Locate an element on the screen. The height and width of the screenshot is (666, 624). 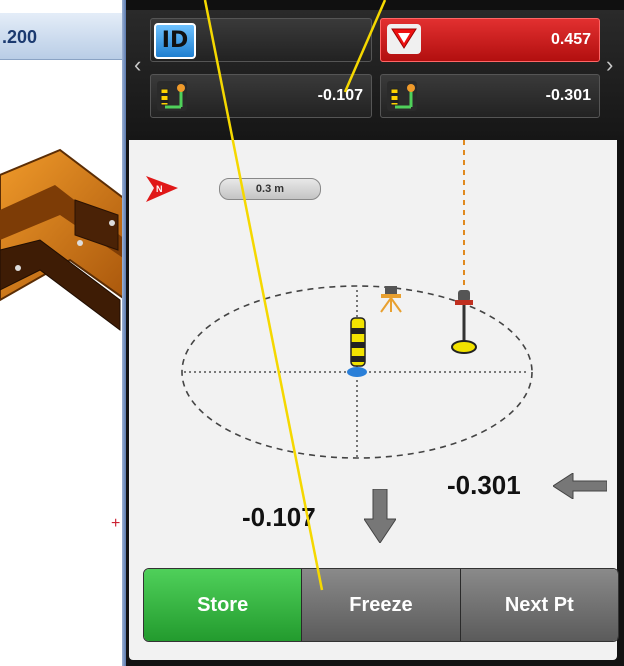
id-field: ID is located at coordinates (261, 40).